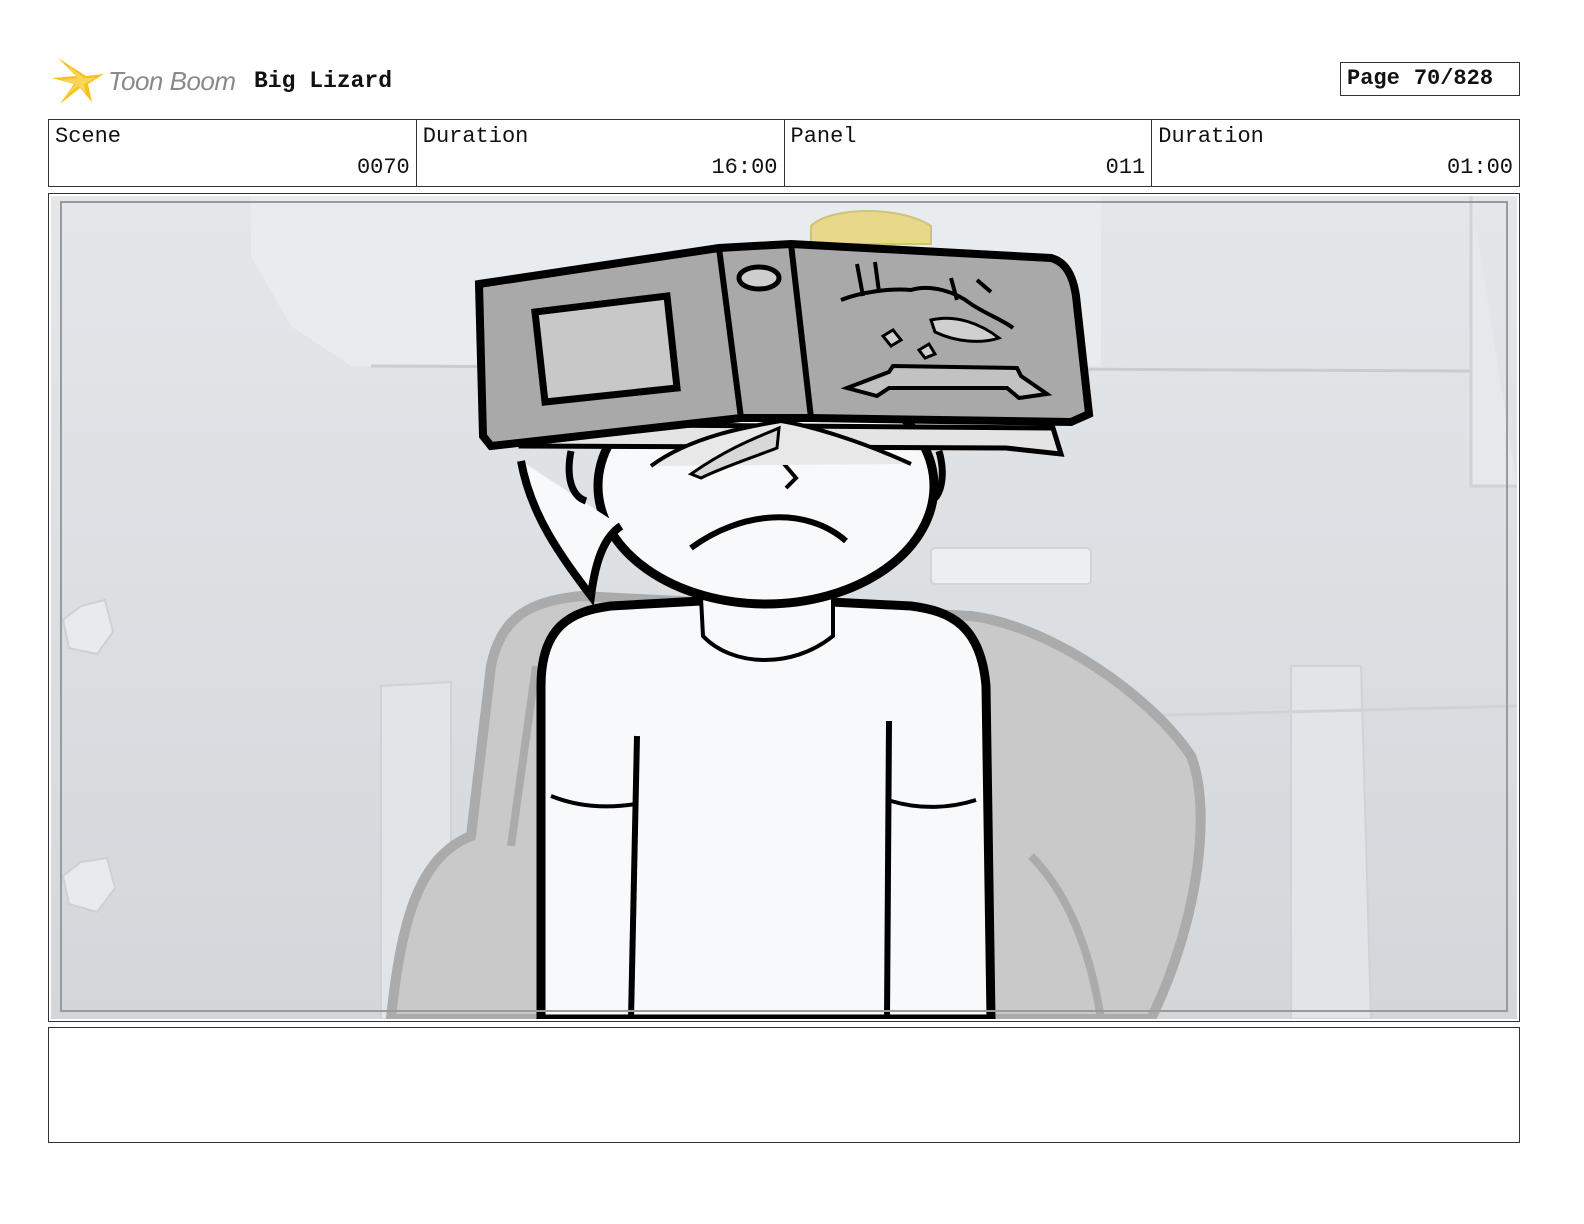  What do you see at coordinates (88, 136) in the screenshot?
I see `scene-label: Scene` at bounding box center [88, 136].